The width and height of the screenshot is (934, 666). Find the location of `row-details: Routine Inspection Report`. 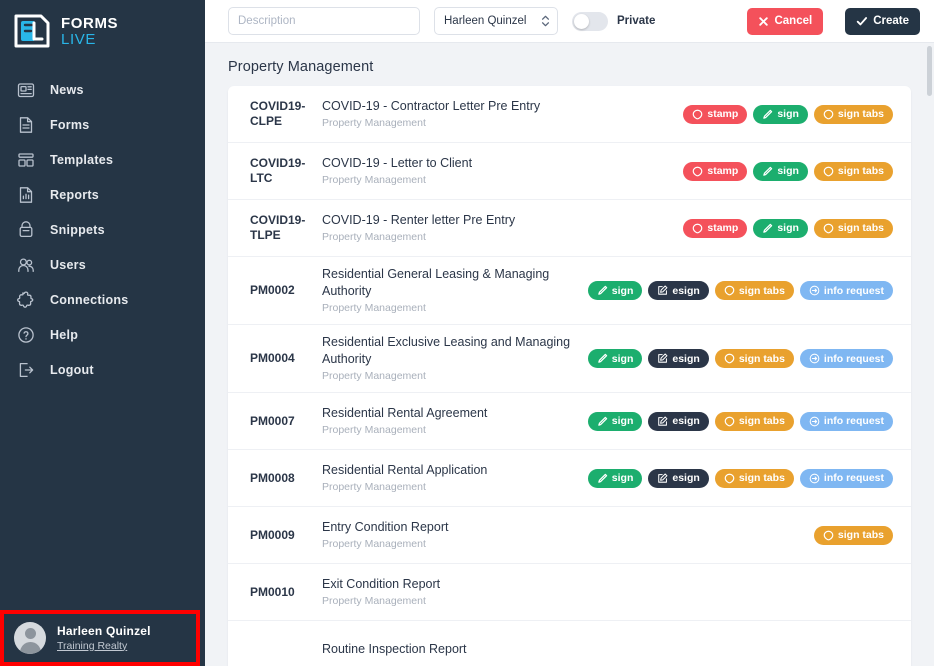

row-details: Routine Inspection Report is located at coordinates (607, 649).